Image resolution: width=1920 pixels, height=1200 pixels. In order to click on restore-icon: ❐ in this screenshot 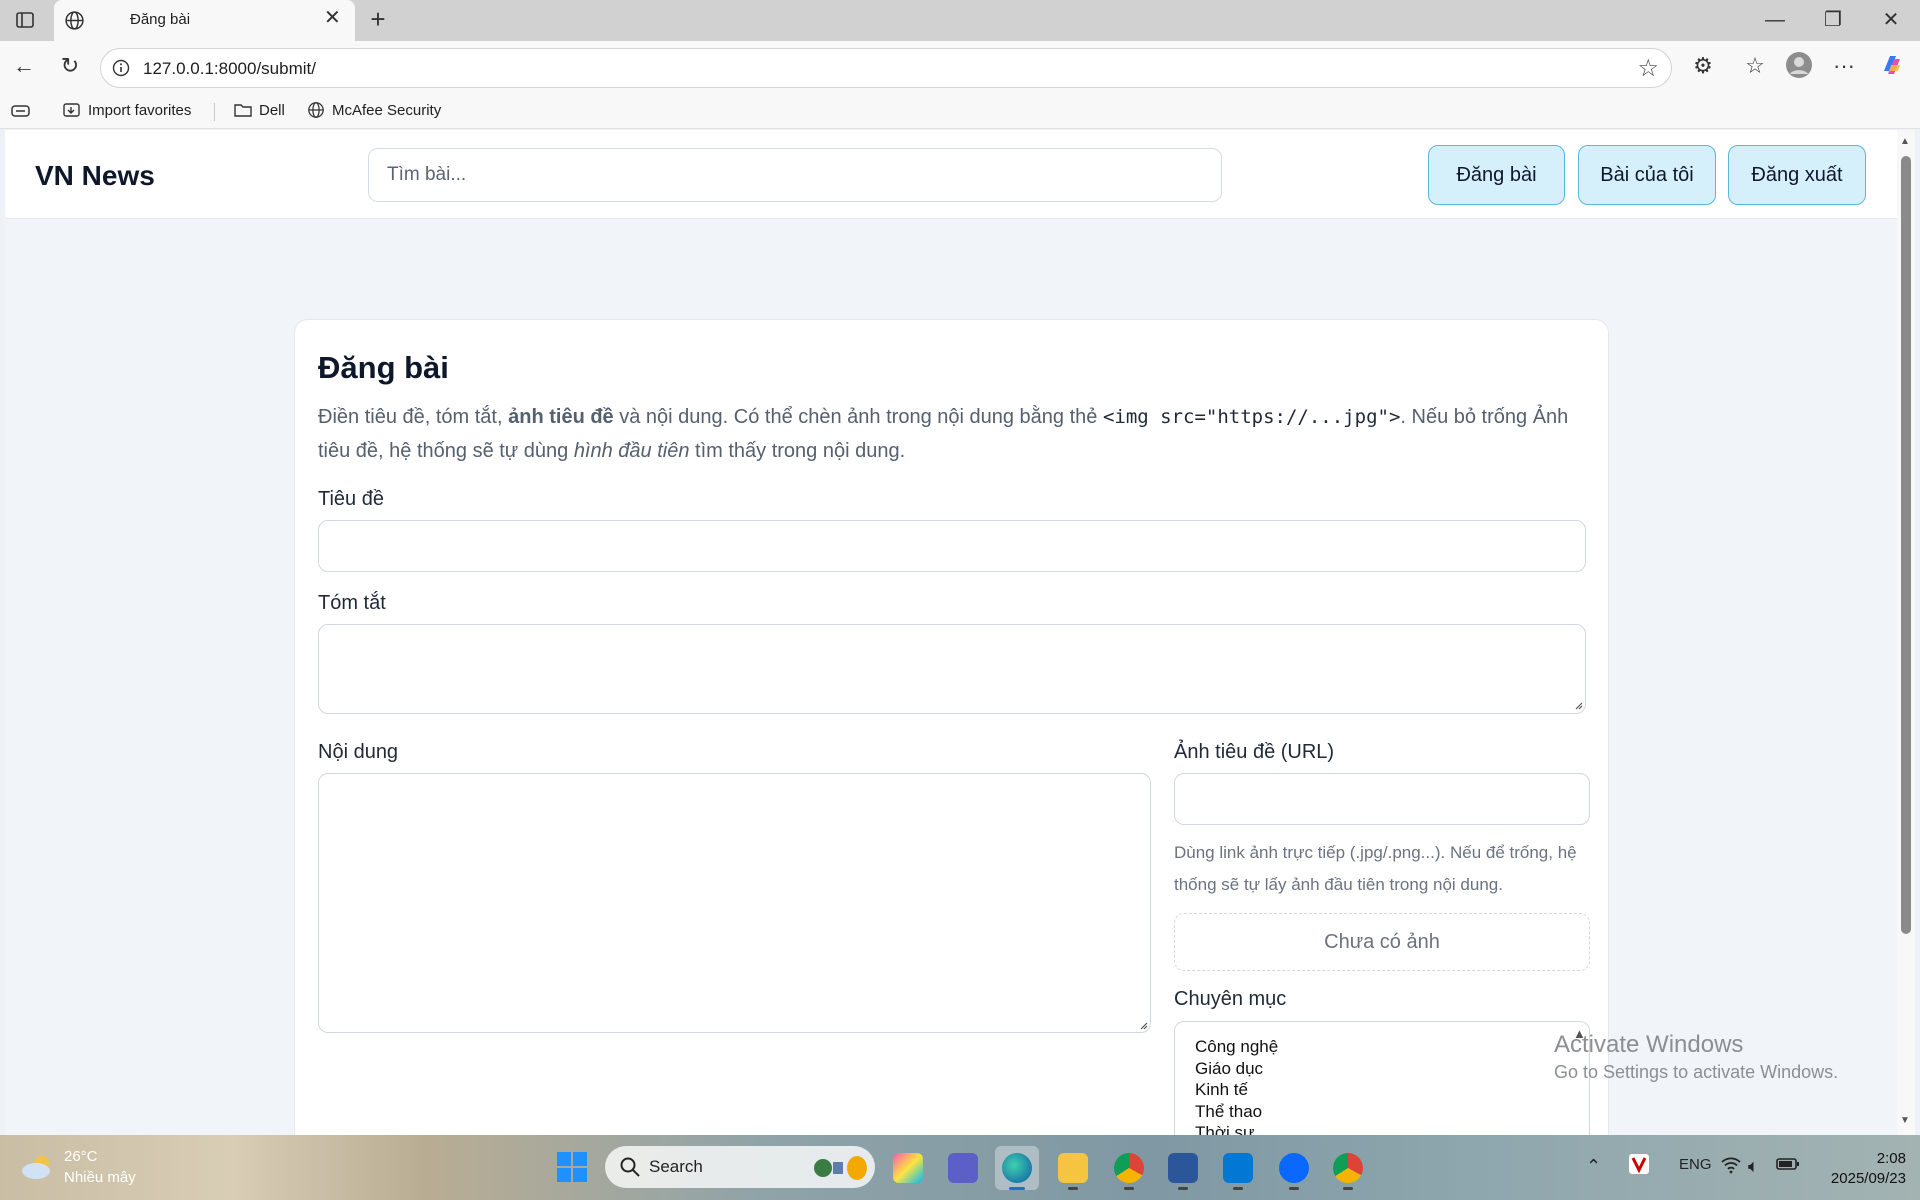, I will do `click(1833, 20)`.